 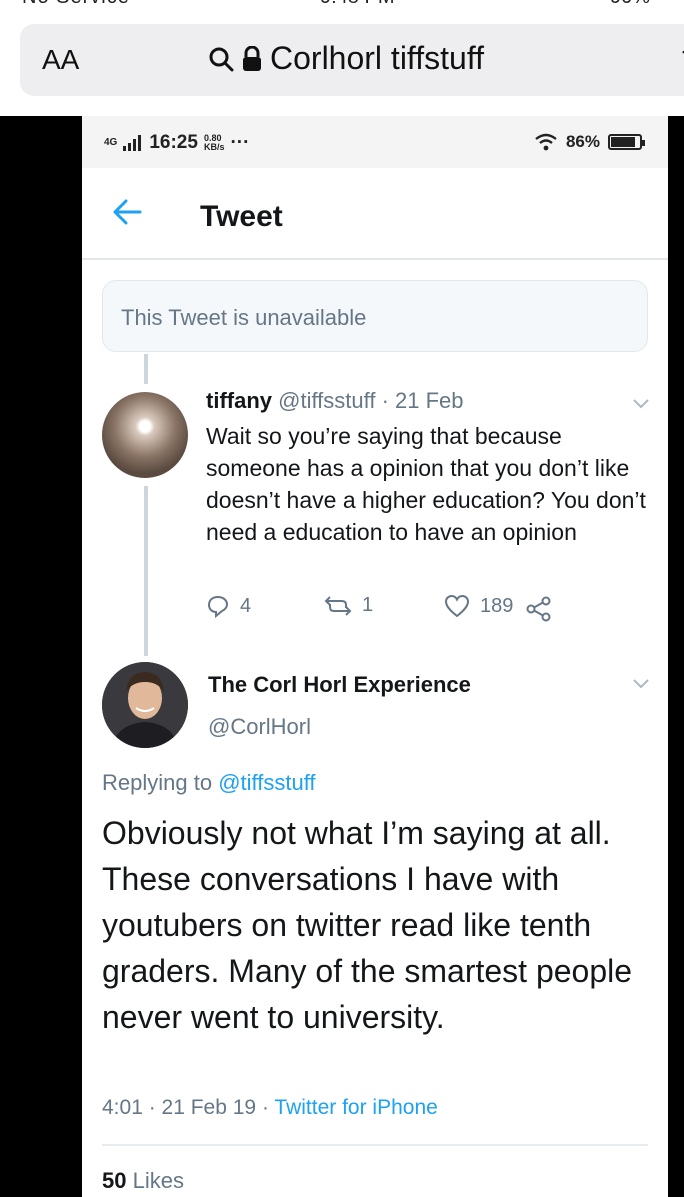 What do you see at coordinates (371, 400) in the screenshot?
I see `author-handle-date: @tiffsstuff · 21 Feb` at bounding box center [371, 400].